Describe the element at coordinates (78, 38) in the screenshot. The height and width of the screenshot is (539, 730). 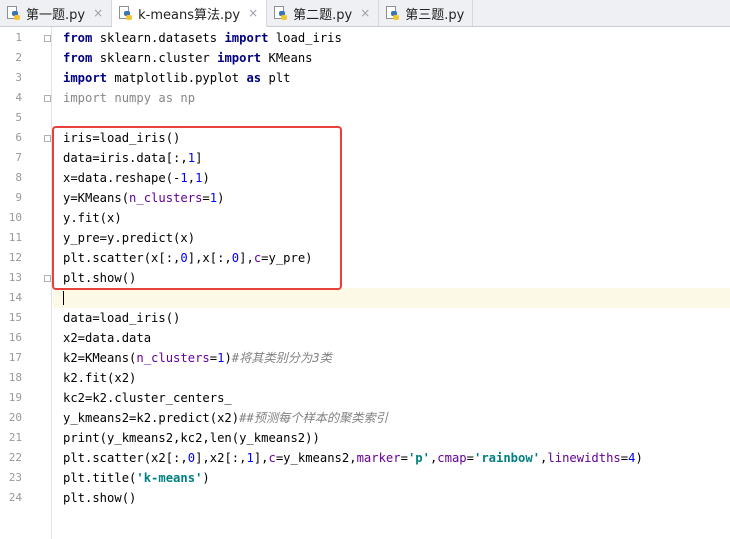
I see `code-token: from` at that location.